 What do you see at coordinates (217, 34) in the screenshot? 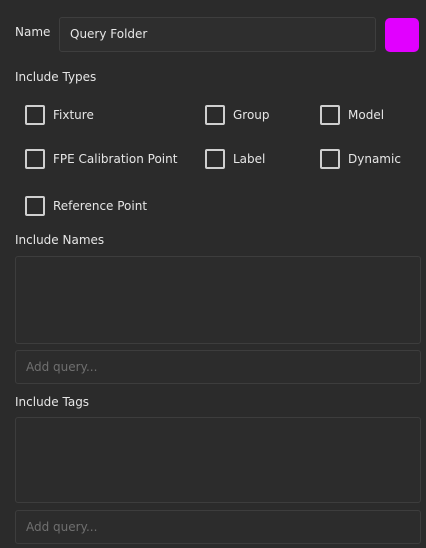
I see `name-input: Query Folder` at bounding box center [217, 34].